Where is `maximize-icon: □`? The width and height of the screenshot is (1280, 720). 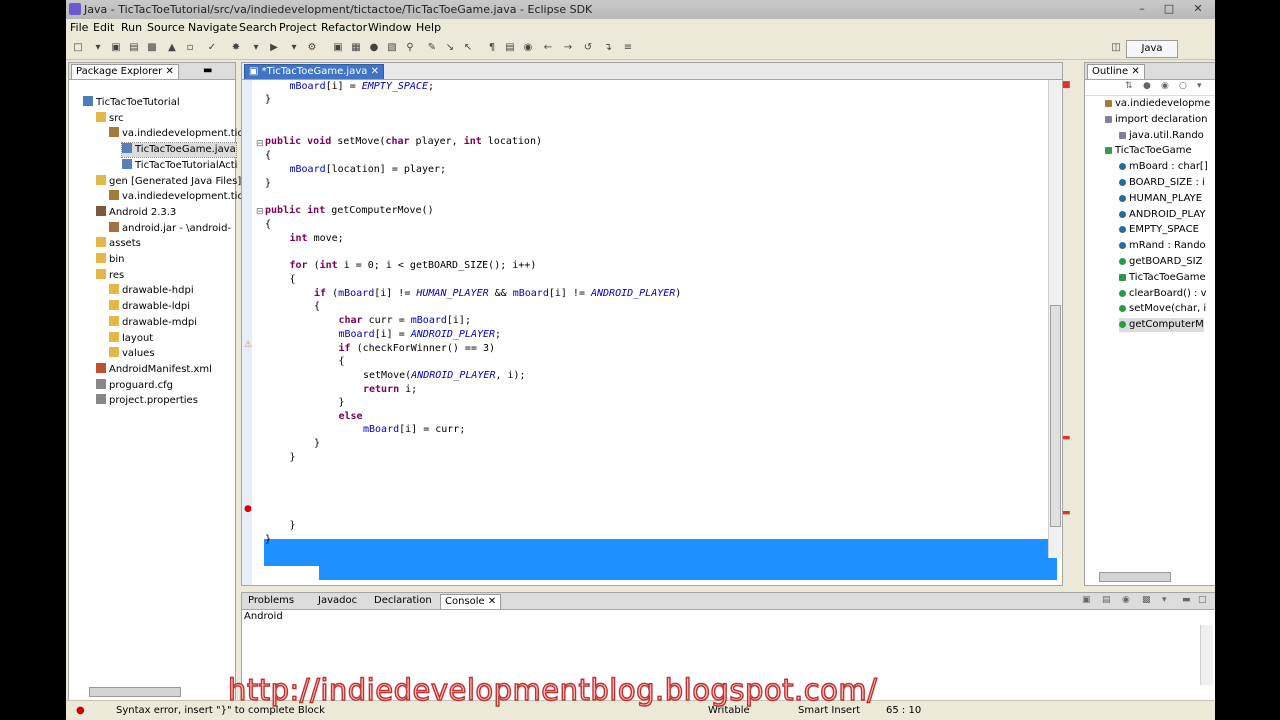
maximize-icon: □ is located at coordinates (1169, 9).